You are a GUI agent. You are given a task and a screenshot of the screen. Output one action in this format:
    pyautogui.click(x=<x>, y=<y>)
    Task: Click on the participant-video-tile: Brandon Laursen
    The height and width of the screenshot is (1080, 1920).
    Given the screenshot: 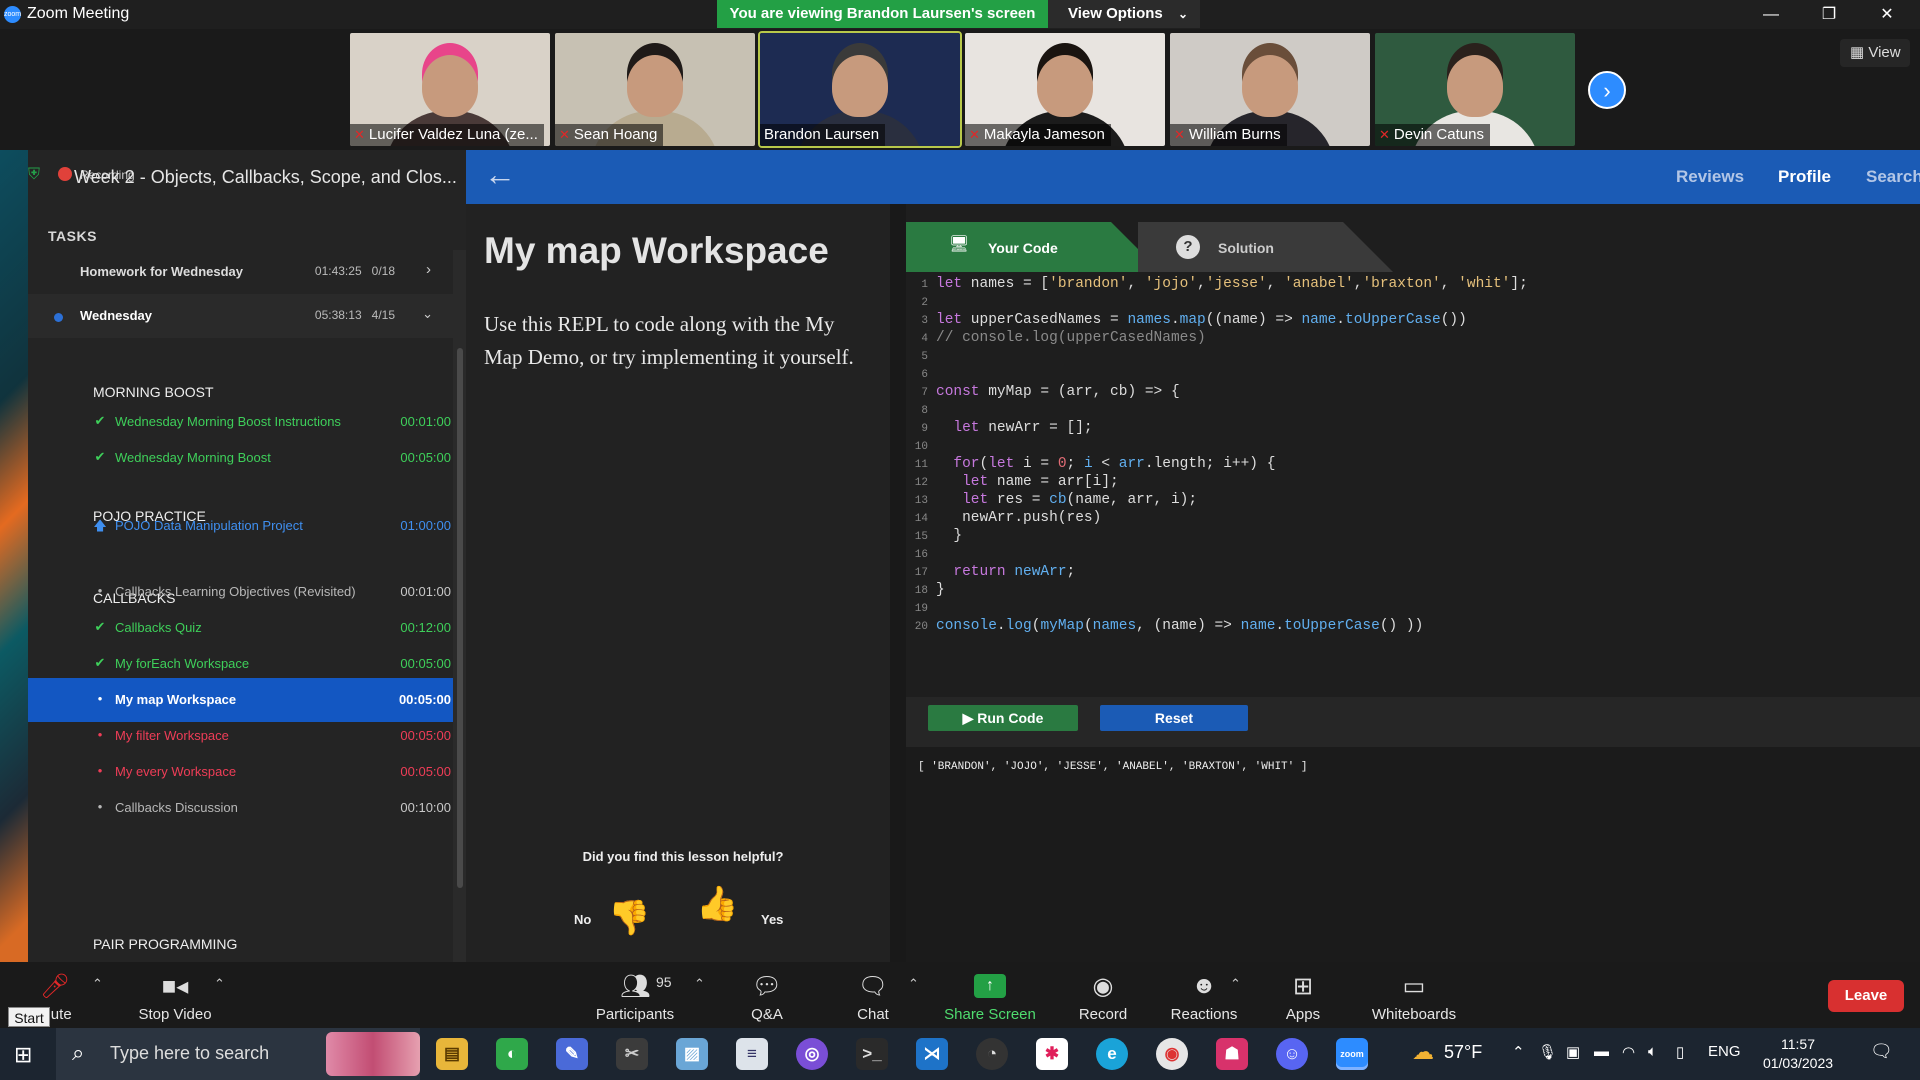 What is the action you would take?
    pyautogui.click(x=860, y=89)
    